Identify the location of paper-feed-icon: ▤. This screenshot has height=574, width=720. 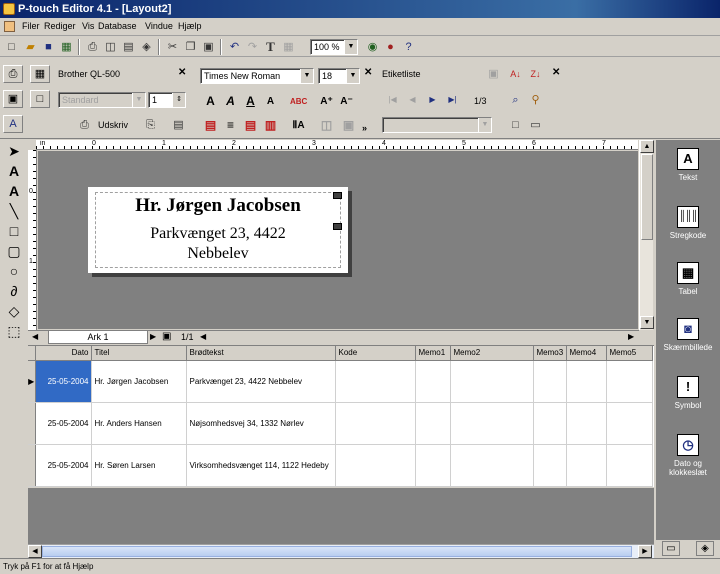
(178, 125).